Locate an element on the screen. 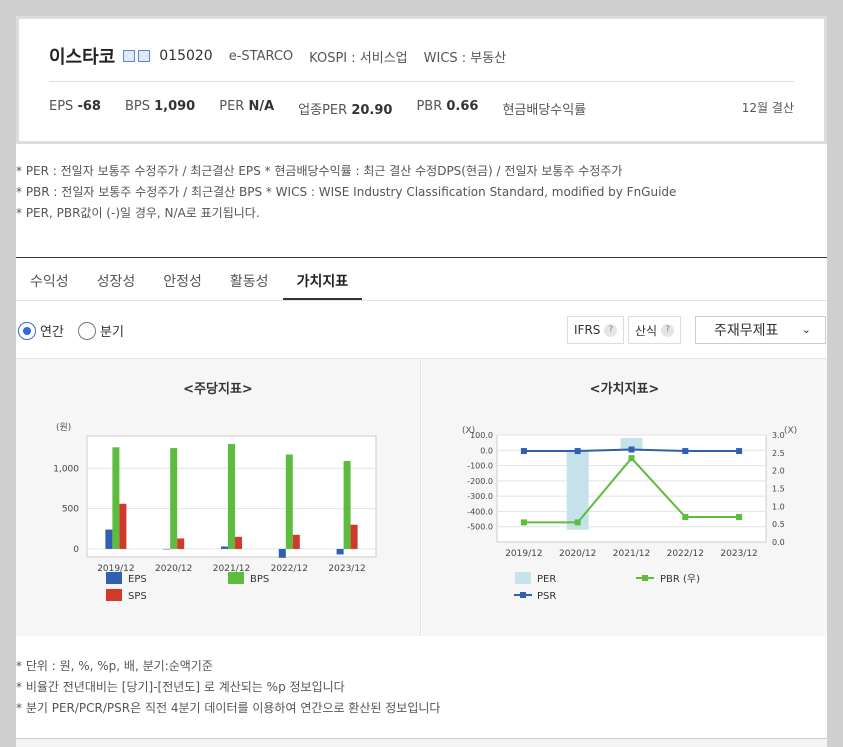 This screenshot has width=843, height=747. legend-label-eps: EPS is located at coordinates (137, 579).